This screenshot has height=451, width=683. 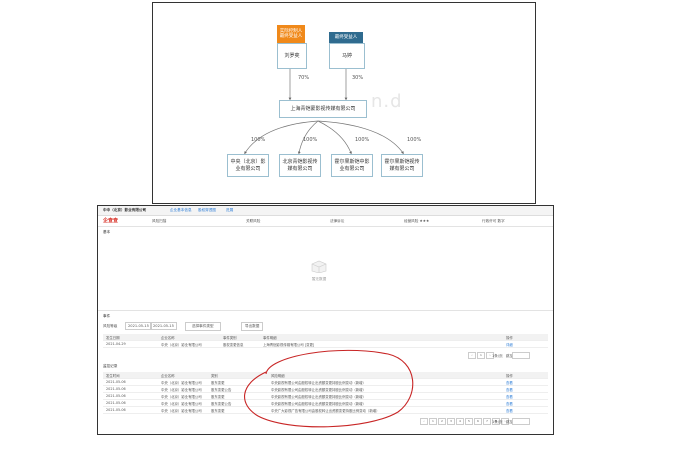 What do you see at coordinates (325, 337) in the screenshot?
I see `table1-header: 发生日期 企业名称 事件类别 事件明细 操作` at bounding box center [325, 337].